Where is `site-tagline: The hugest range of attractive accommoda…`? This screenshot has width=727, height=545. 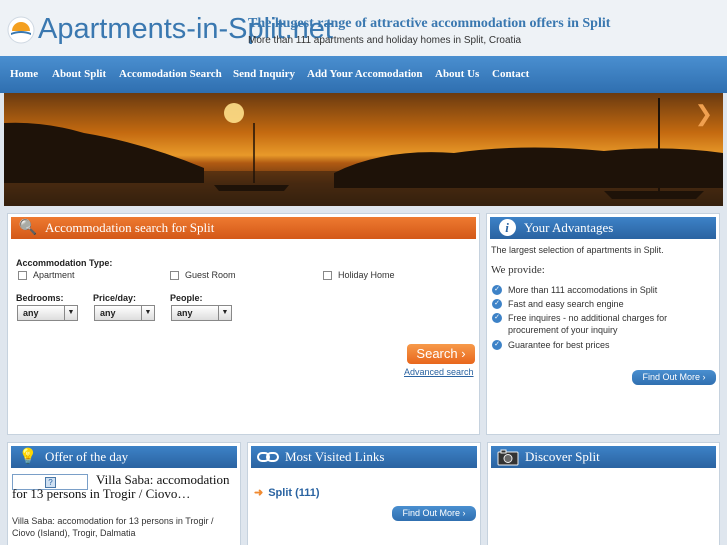 site-tagline: The hugest range of attractive accommoda… is located at coordinates (429, 23).